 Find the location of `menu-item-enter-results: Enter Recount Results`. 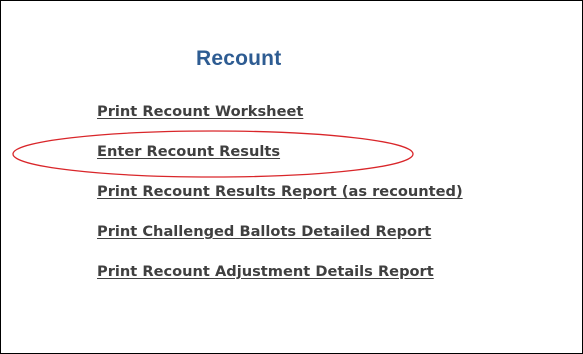

menu-item-enter-results: Enter Recount Results is located at coordinates (280, 161).